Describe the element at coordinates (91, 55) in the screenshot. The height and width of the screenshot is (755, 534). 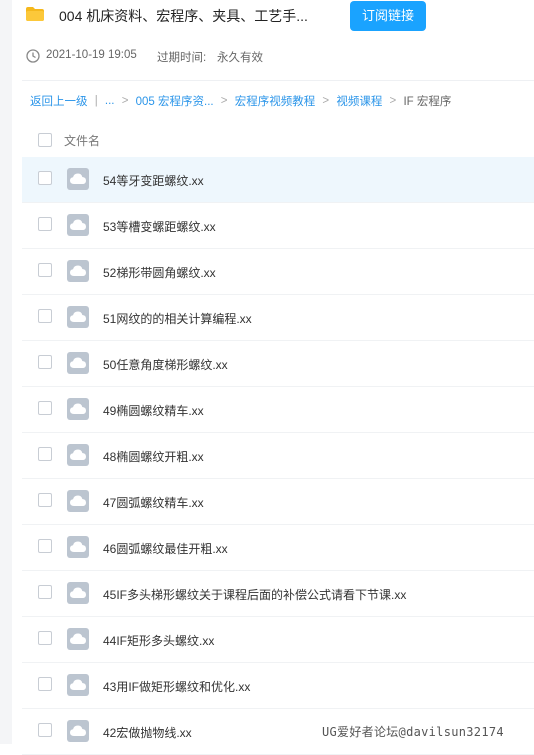
I see `share-date: 2021-10-19 19:05` at that location.